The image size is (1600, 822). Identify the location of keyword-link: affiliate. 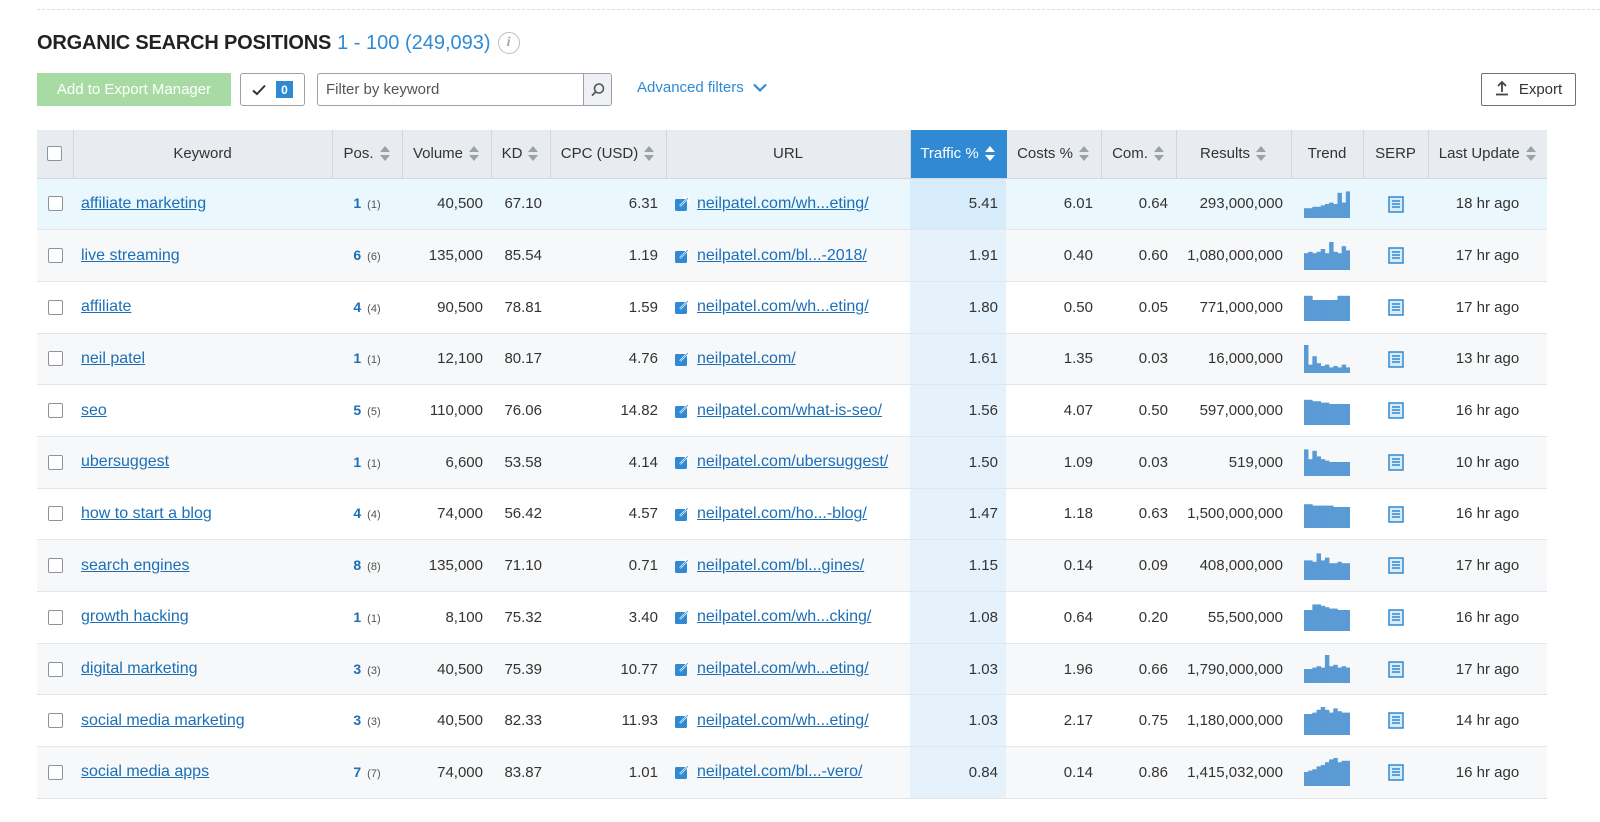
(106, 306).